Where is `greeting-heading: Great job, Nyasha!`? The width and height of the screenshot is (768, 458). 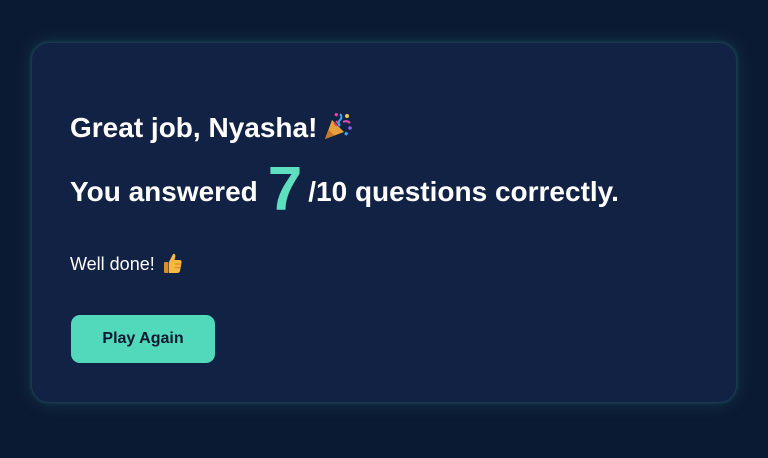
greeting-heading: Great job, Nyasha! is located at coordinates (211, 128).